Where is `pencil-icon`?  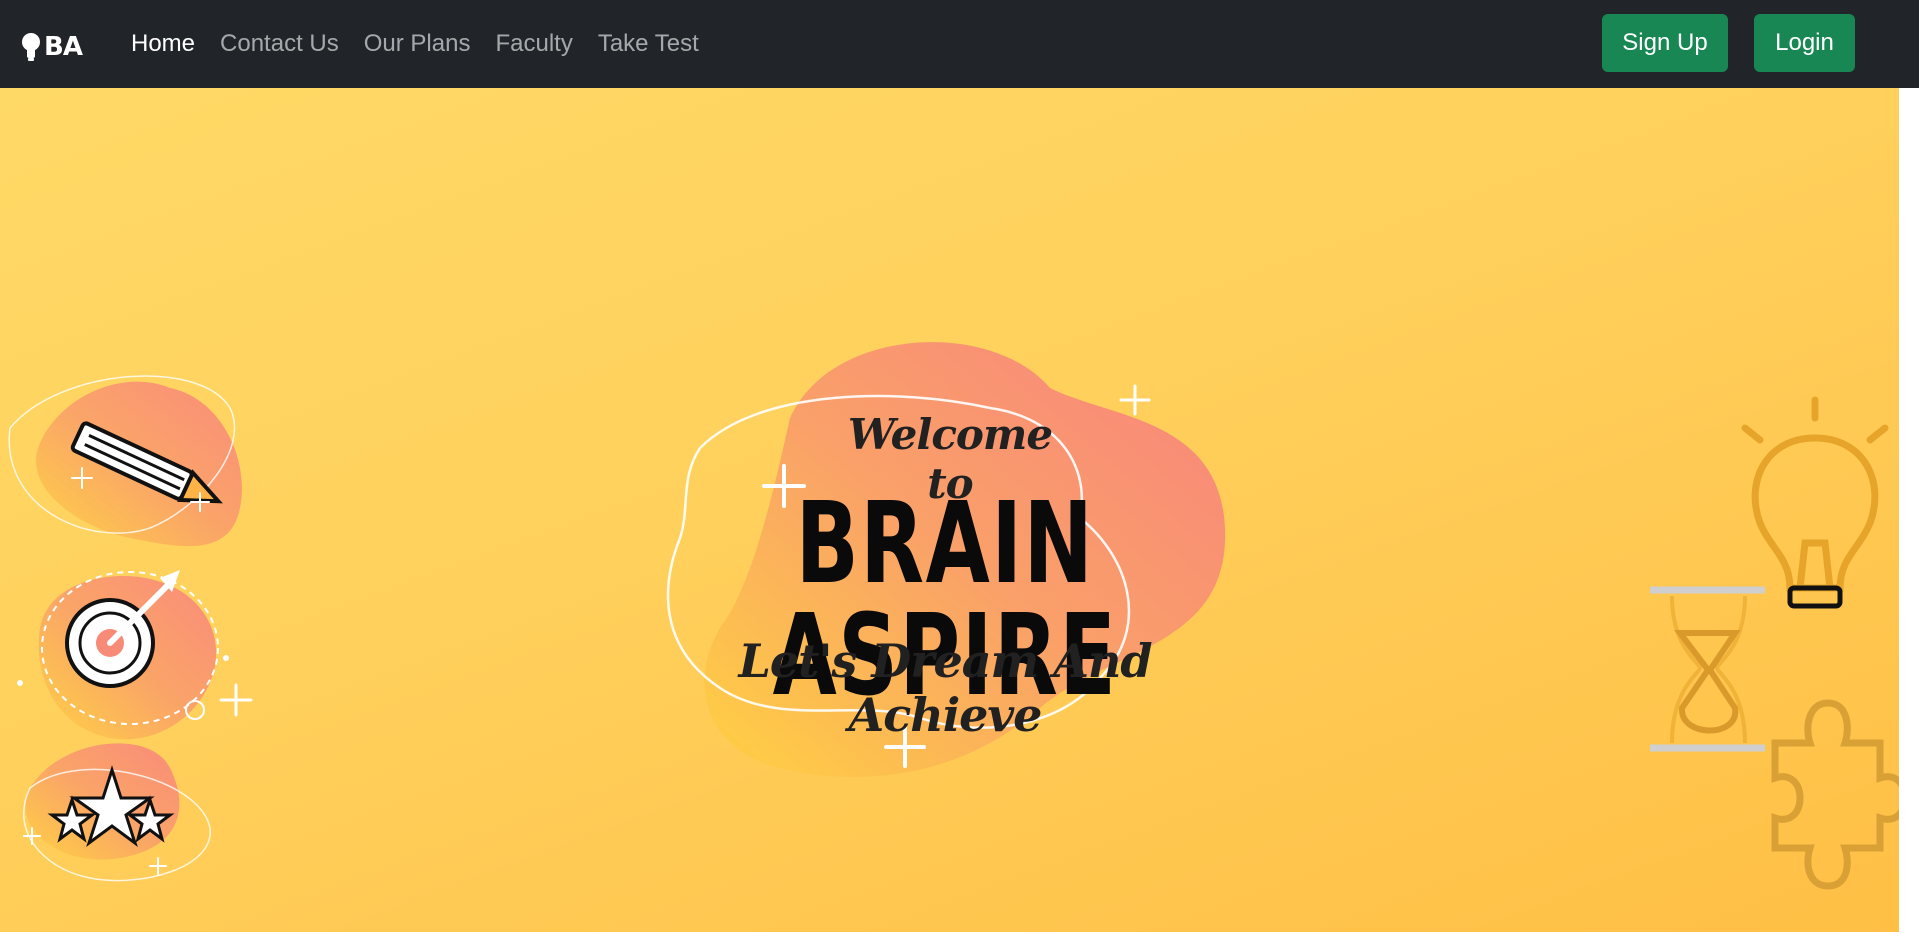
pencil-icon is located at coordinates (125, 461).